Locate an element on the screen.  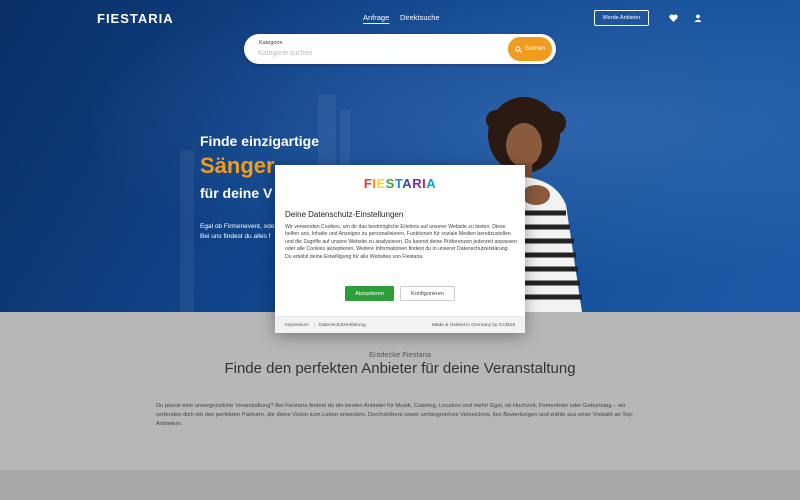
search-icon is located at coordinates (518, 49).